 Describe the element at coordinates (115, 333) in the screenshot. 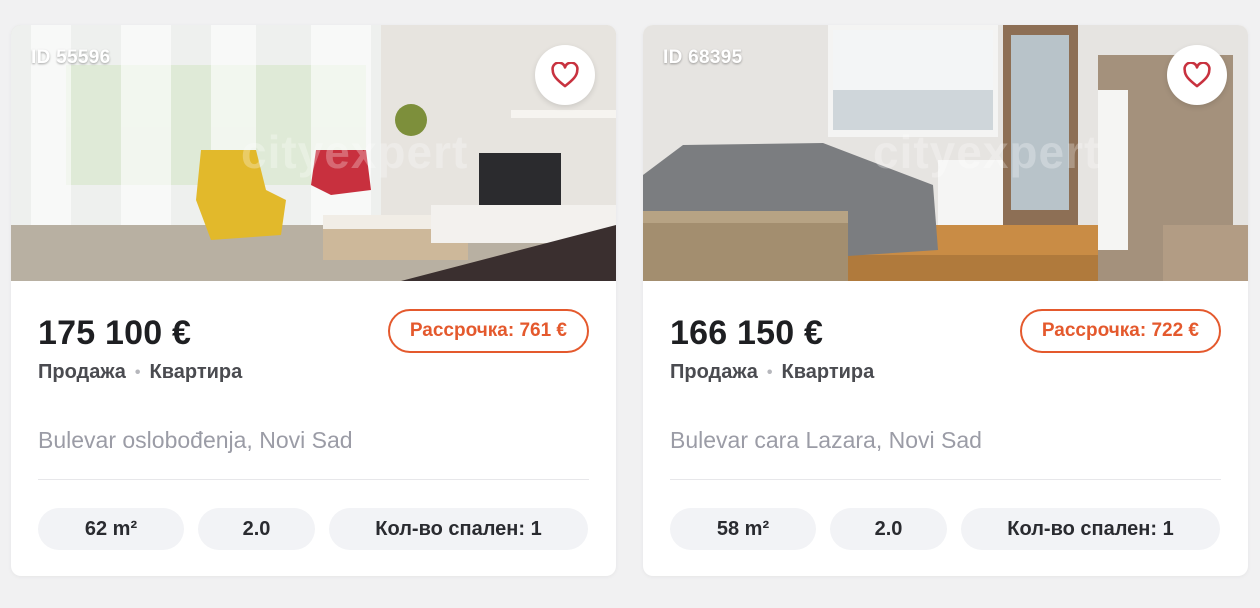

I see `listing-price: 175 100 €` at that location.